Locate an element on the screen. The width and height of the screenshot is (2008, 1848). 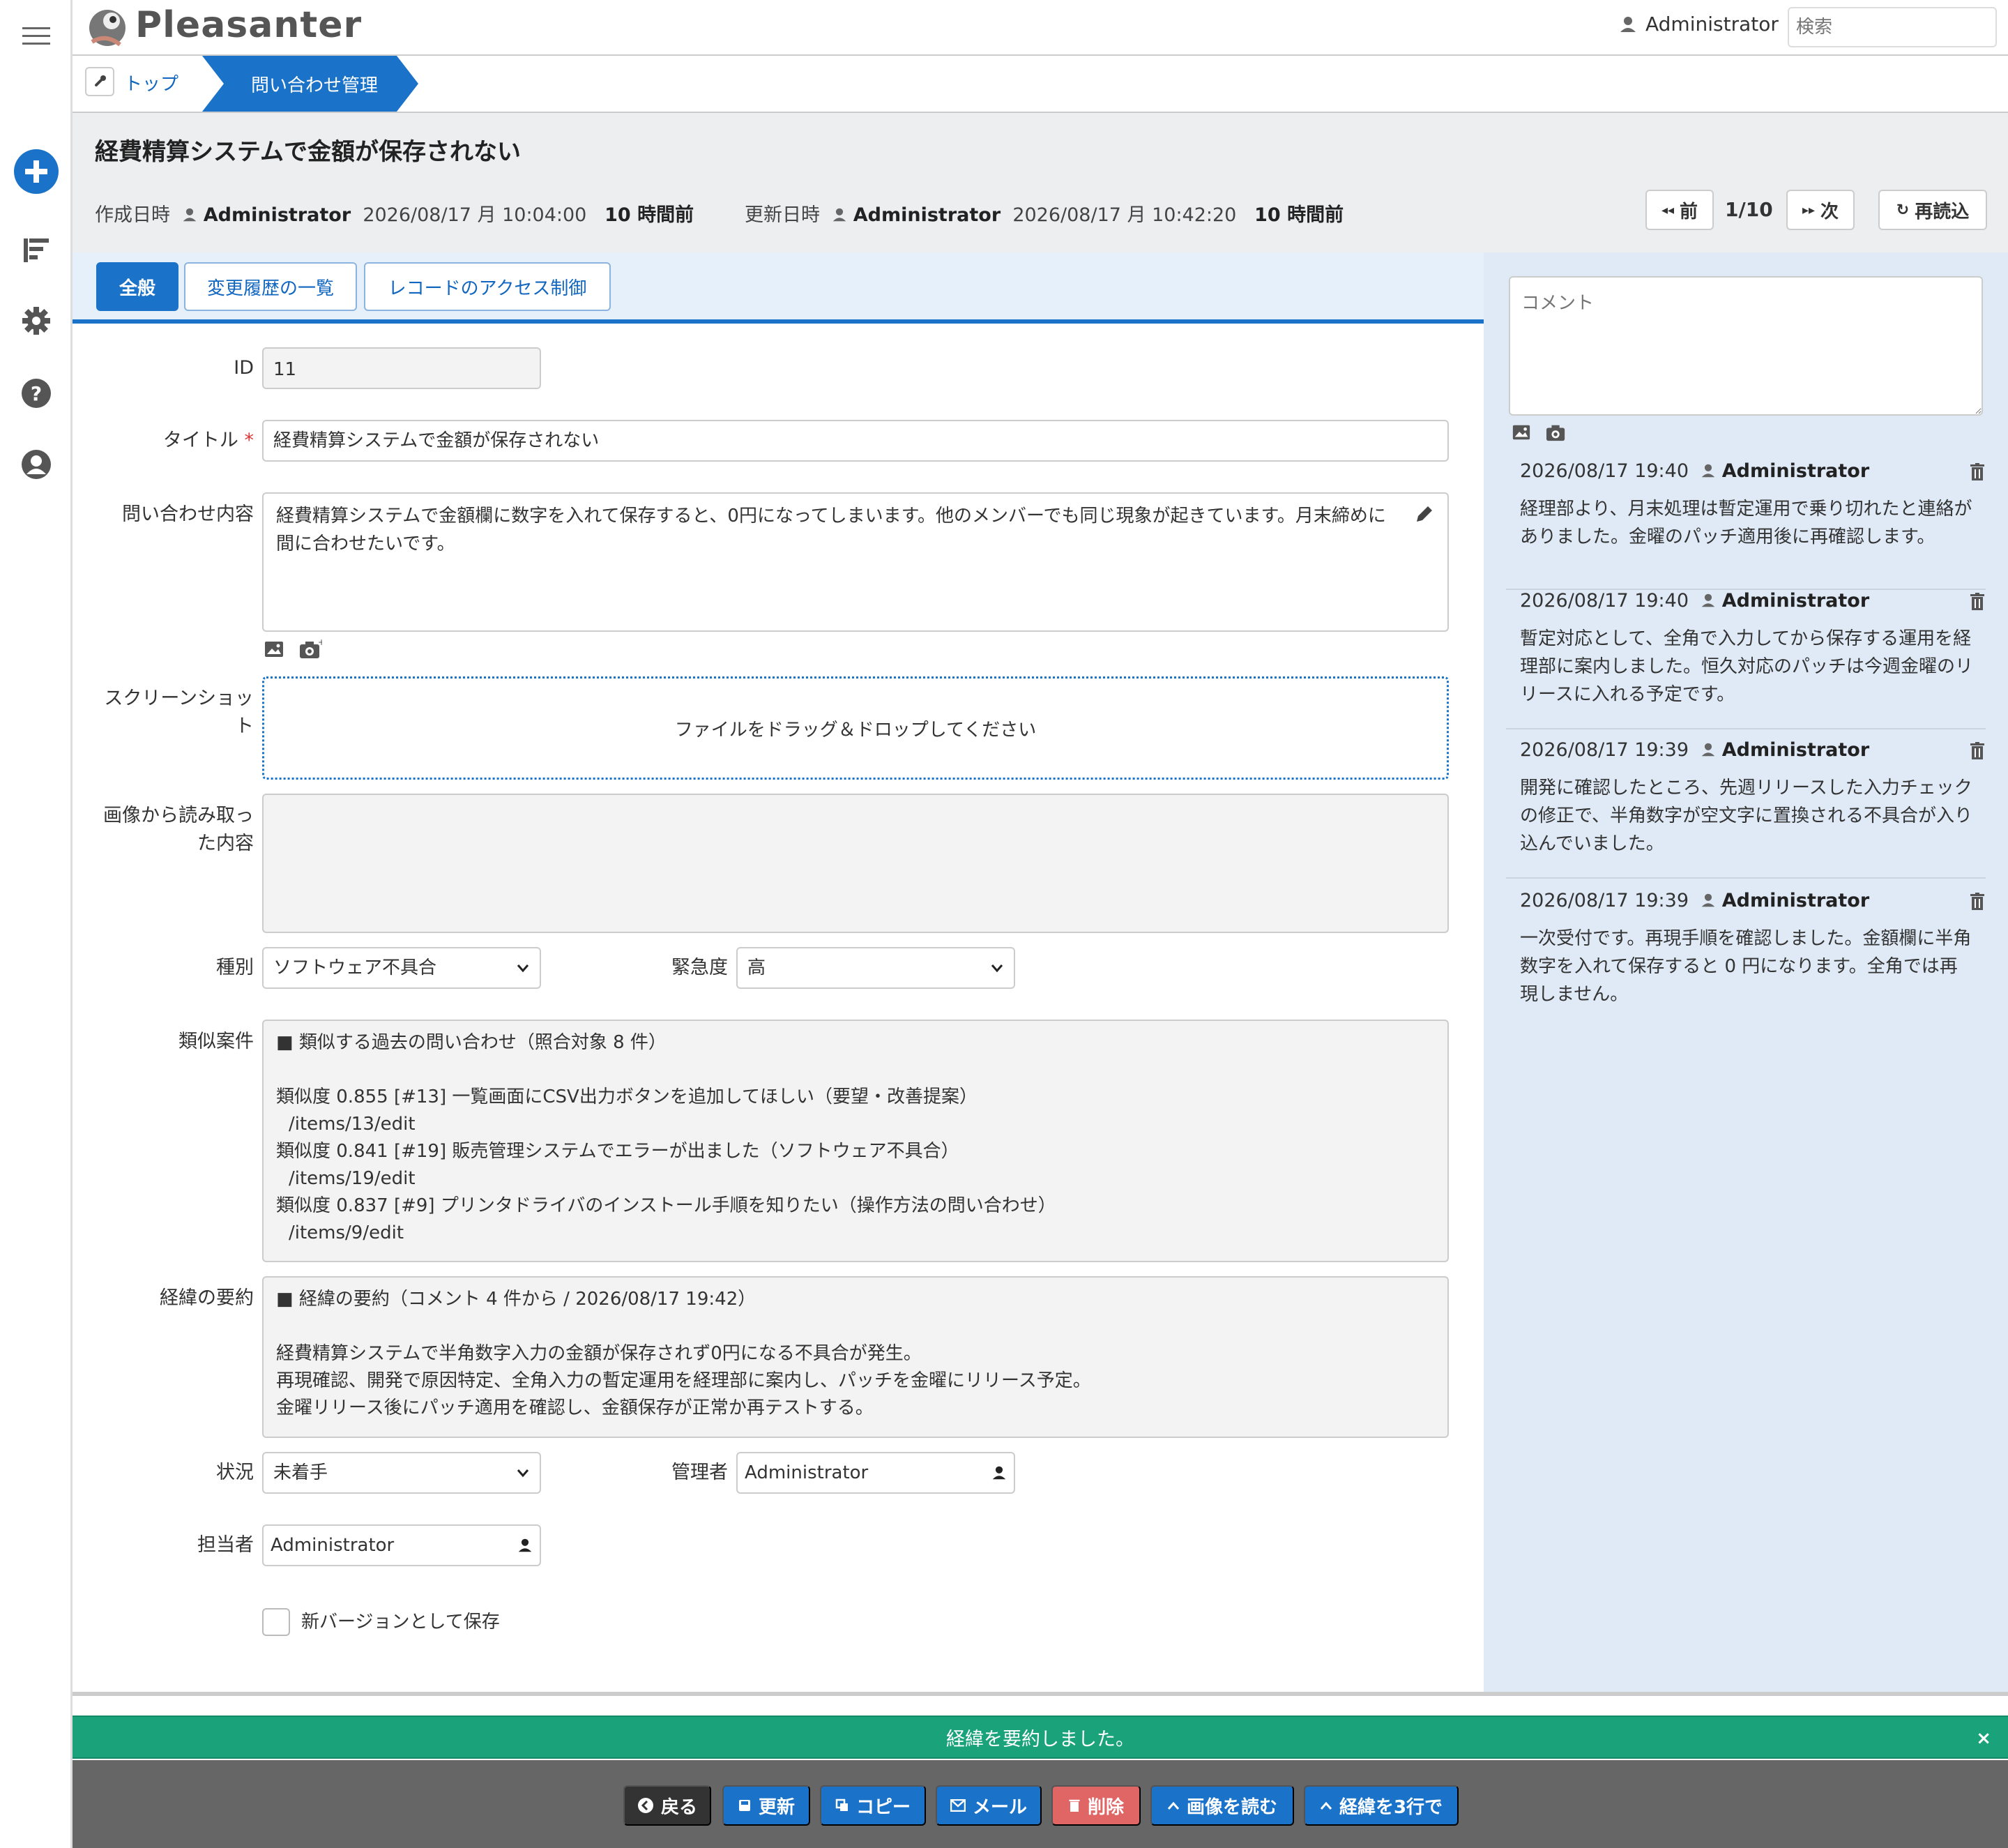
created-at: 2026/08/17 月 10:04:00 is located at coordinates (475, 215).